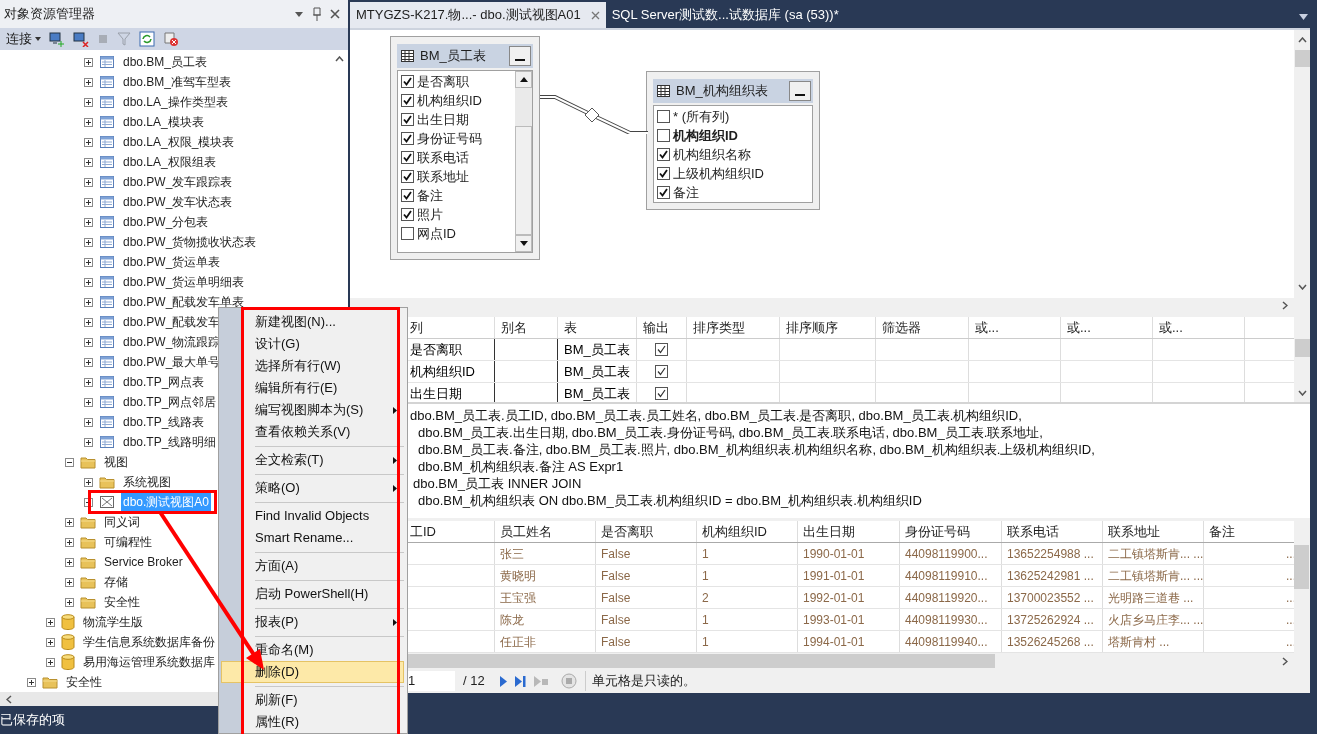 This screenshot has width=1317, height=734. I want to click on connect-button: 连接, so click(23, 39).